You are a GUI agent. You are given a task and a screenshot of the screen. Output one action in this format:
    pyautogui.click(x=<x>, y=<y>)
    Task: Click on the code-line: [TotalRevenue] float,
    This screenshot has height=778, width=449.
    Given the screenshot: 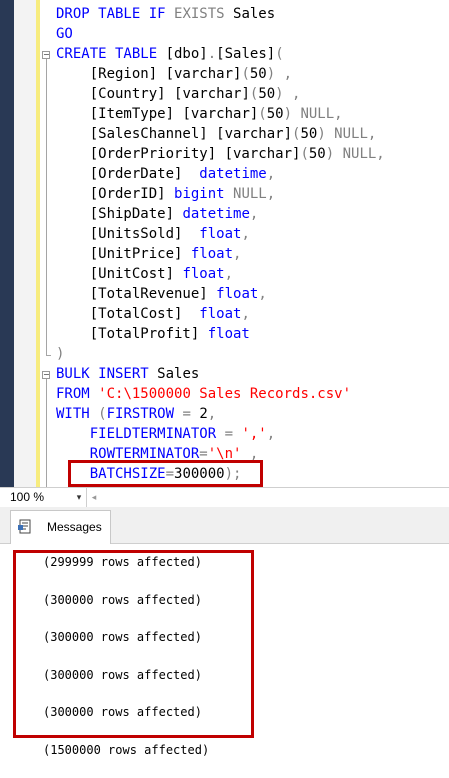 What is the action you would take?
    pyautogui.click(x=220, y=294)
    